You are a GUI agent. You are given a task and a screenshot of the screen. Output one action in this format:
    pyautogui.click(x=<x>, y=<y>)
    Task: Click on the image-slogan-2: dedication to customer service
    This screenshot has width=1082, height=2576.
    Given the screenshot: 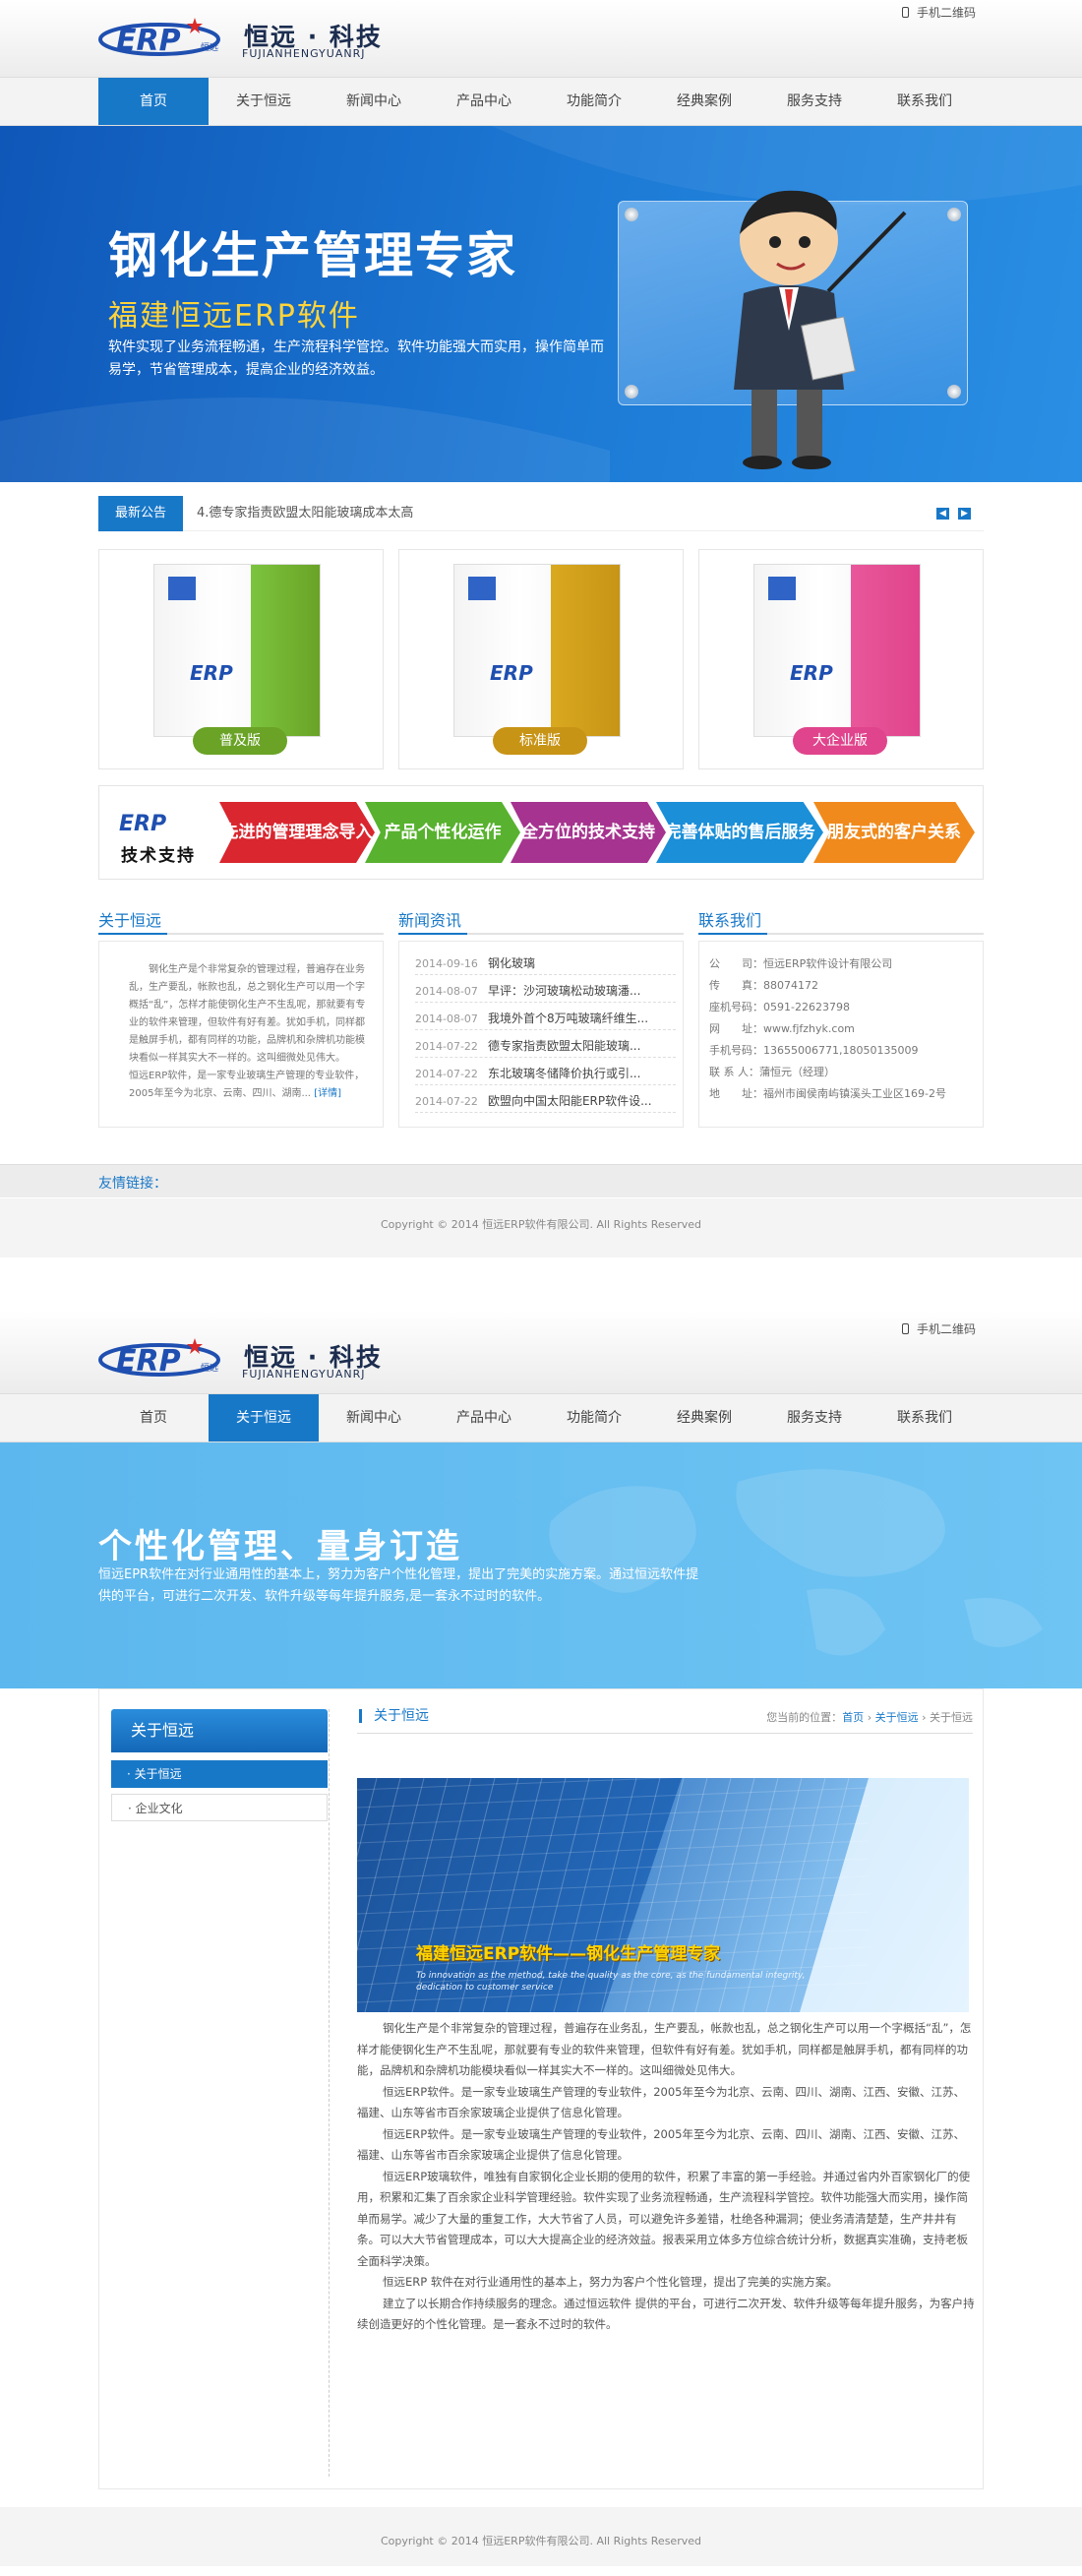 What is the action you would take?
    pyautogui.click(x=485, y=1988)
    